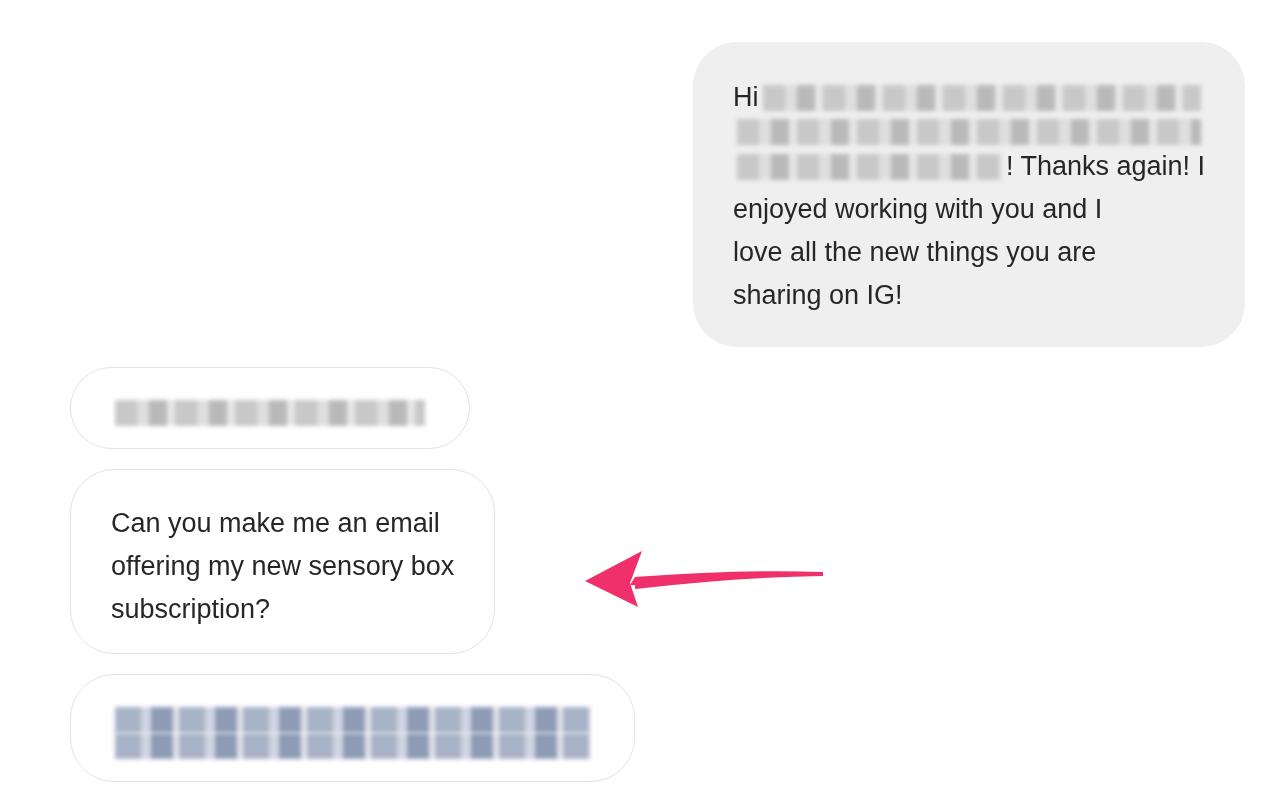 Image resolution: width=1280 pixels, height=800 pixels. What do you see at coordinates (283, 566) in the screenshot?
I see `message-text: offering my new sensory box` at bounding box center [283, 566].